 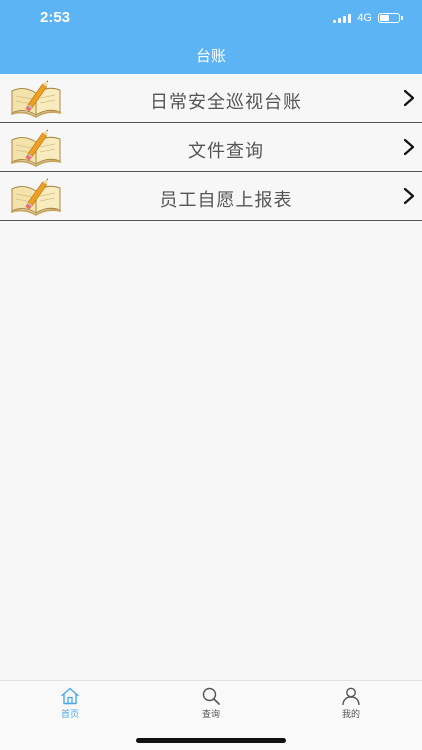 I want to click on tab-label: 查询, so click(x=210, y=715).